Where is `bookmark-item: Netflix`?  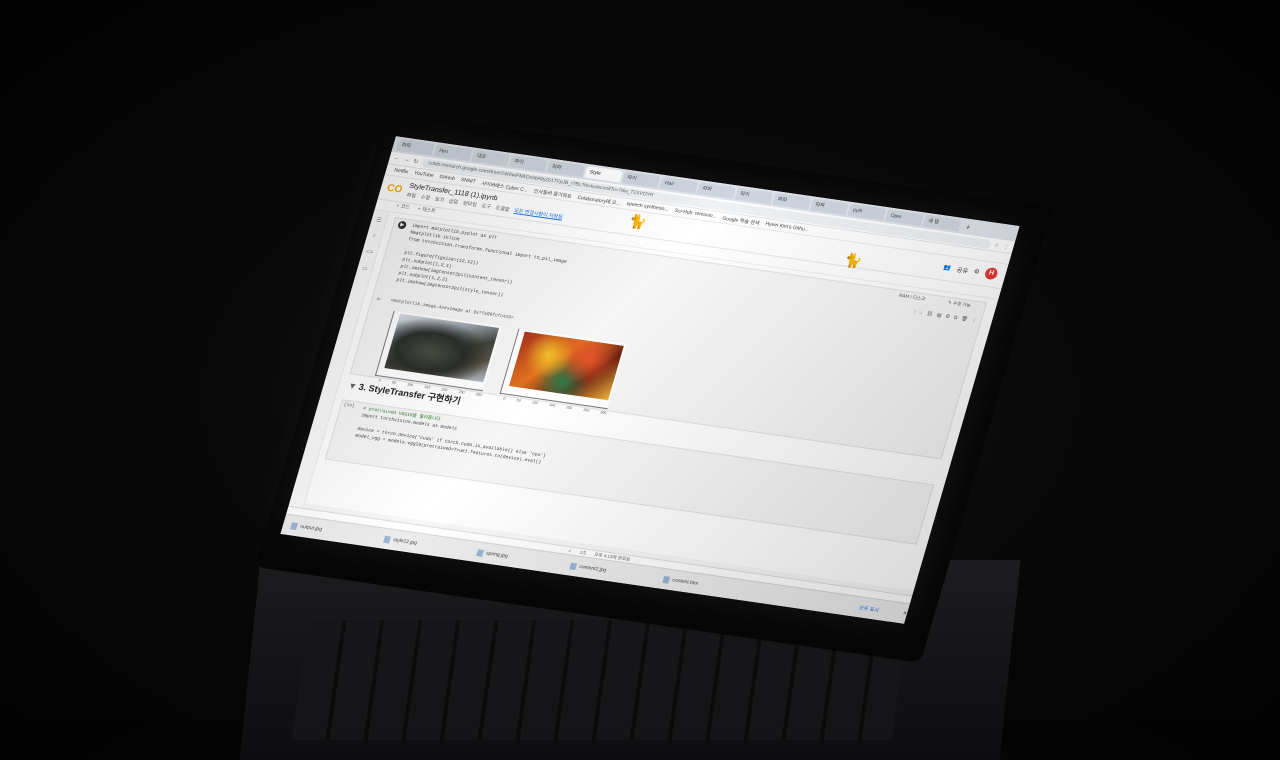
bookmark-item: Netflix is located at coordinates (400, 171).